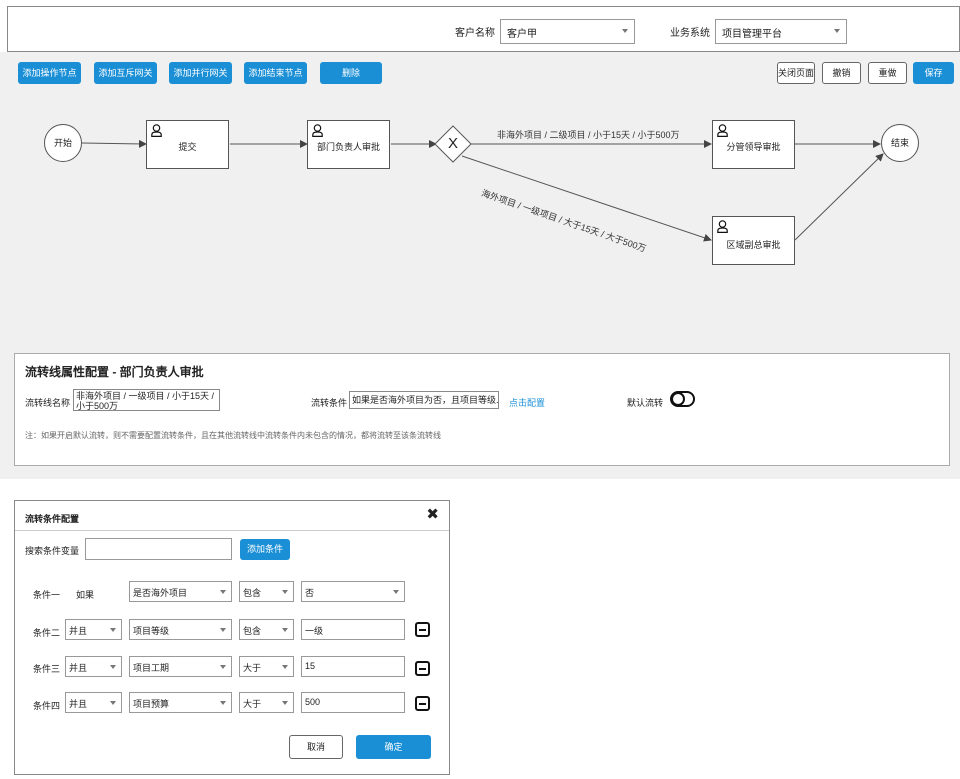  What do you see at coordinates (314, 631) in the screenshot?
I see `condition-value-value: 一级` at bounding box center [314, 631].